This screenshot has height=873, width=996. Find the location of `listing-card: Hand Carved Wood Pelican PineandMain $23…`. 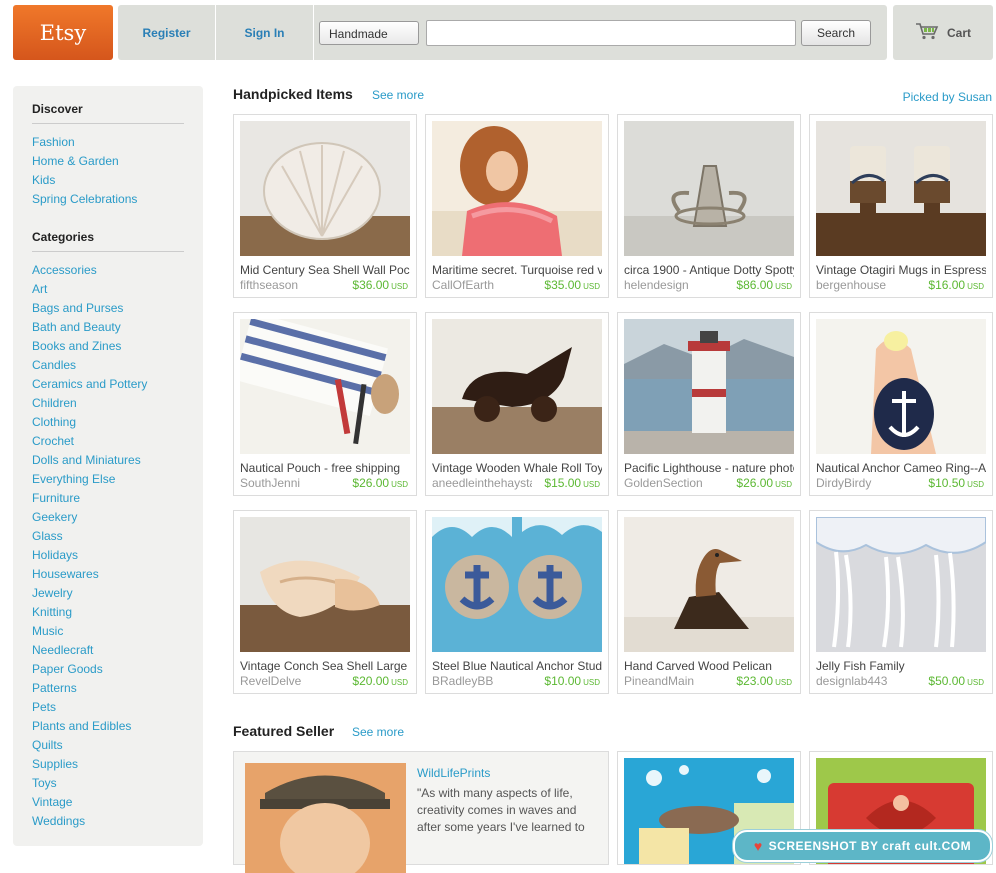

listing-card: Hand Carved Wood Pelican PineandMain $23… is located at coordinates (709, 602).